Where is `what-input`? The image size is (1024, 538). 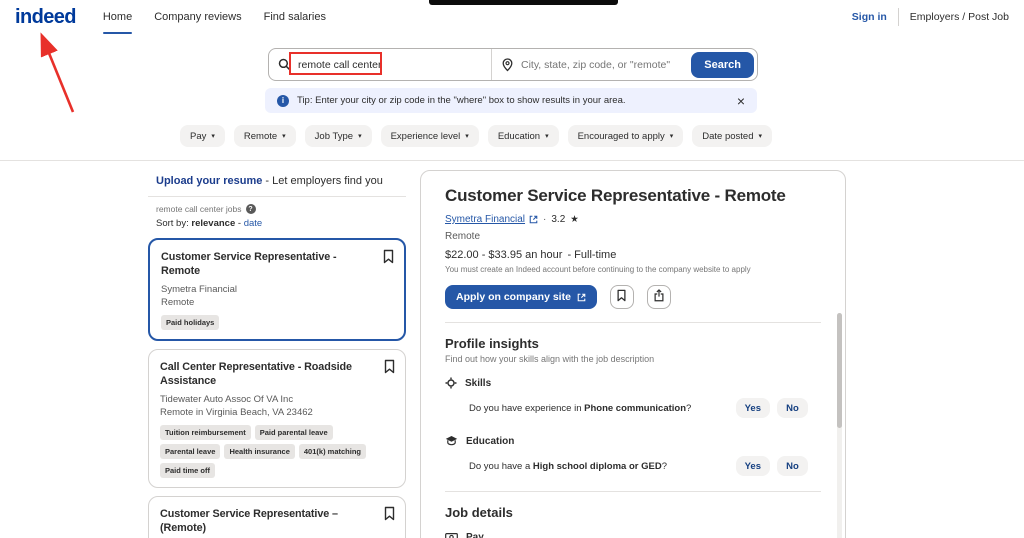
what-input is located at coordinates (390, 64).